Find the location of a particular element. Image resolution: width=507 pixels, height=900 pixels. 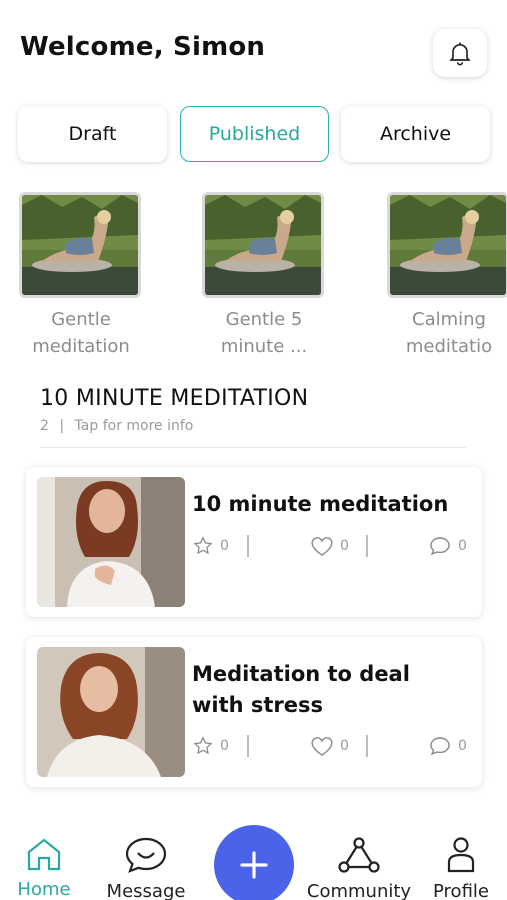

home-icon is located at coordinates (44, 854).